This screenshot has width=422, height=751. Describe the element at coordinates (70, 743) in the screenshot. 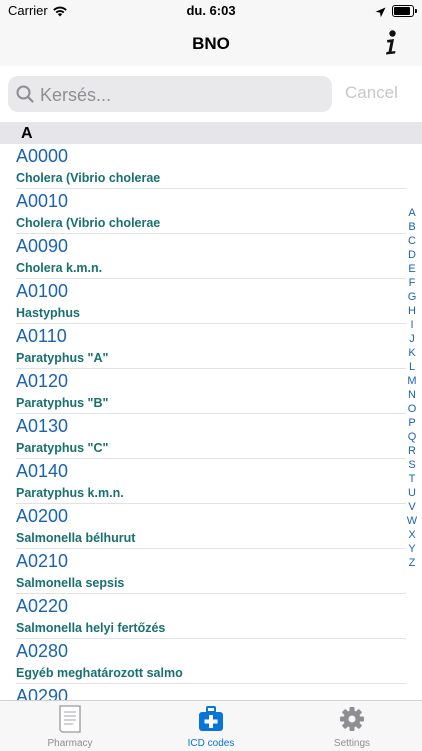

I see `tab-label: Pharmacy` at that location.